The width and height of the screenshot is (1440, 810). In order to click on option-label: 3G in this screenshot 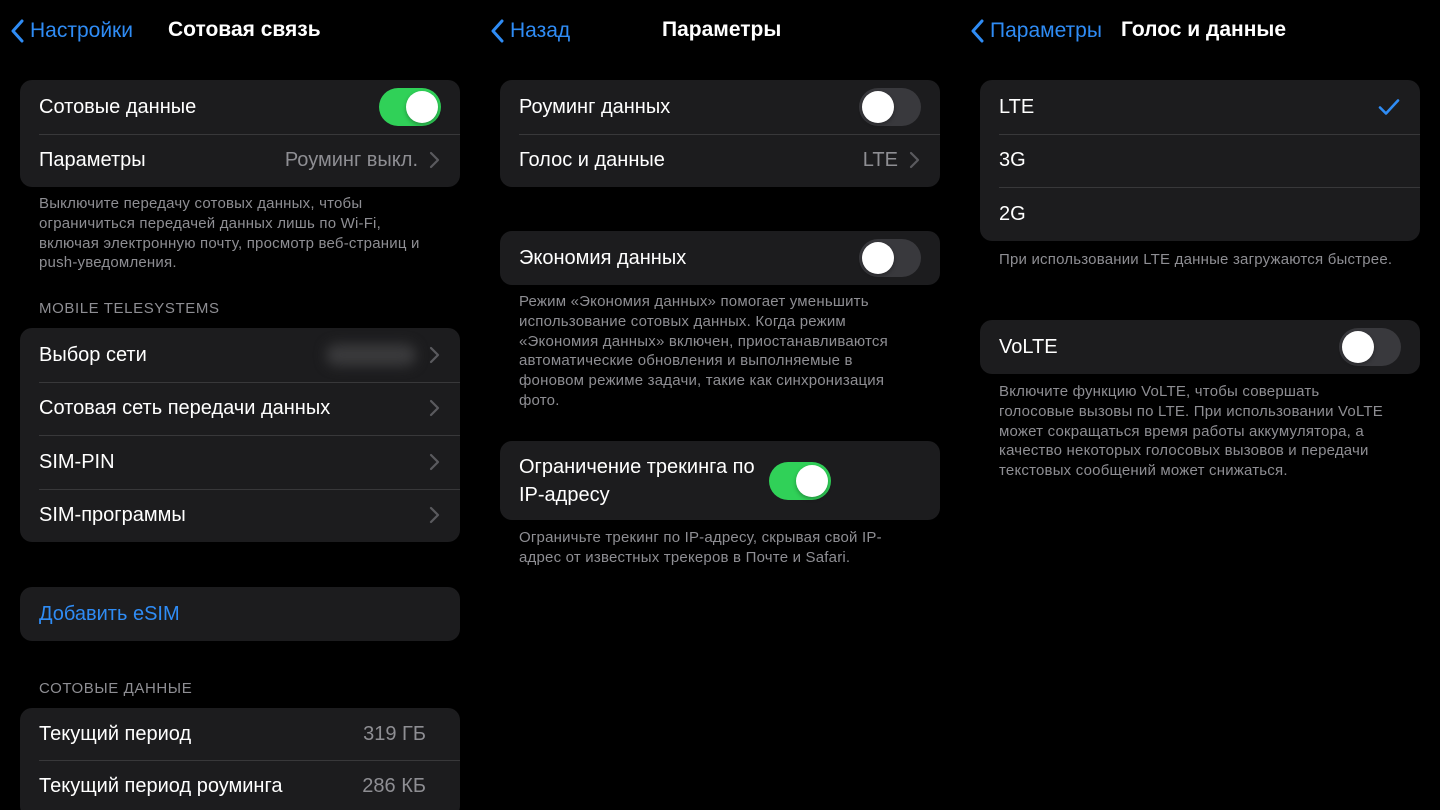, I will do `click(1012, 160)`.